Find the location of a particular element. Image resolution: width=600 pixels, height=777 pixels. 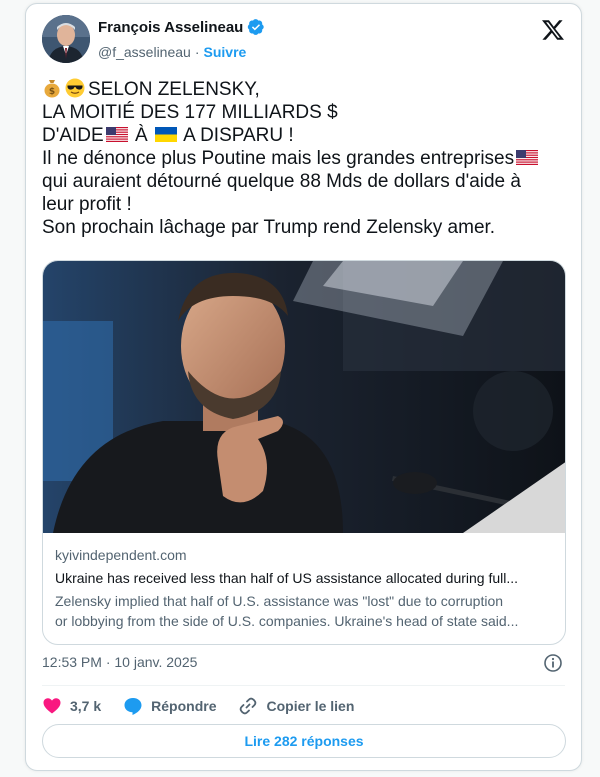

reply-label: Répondre is located at coordinates (184, 706).